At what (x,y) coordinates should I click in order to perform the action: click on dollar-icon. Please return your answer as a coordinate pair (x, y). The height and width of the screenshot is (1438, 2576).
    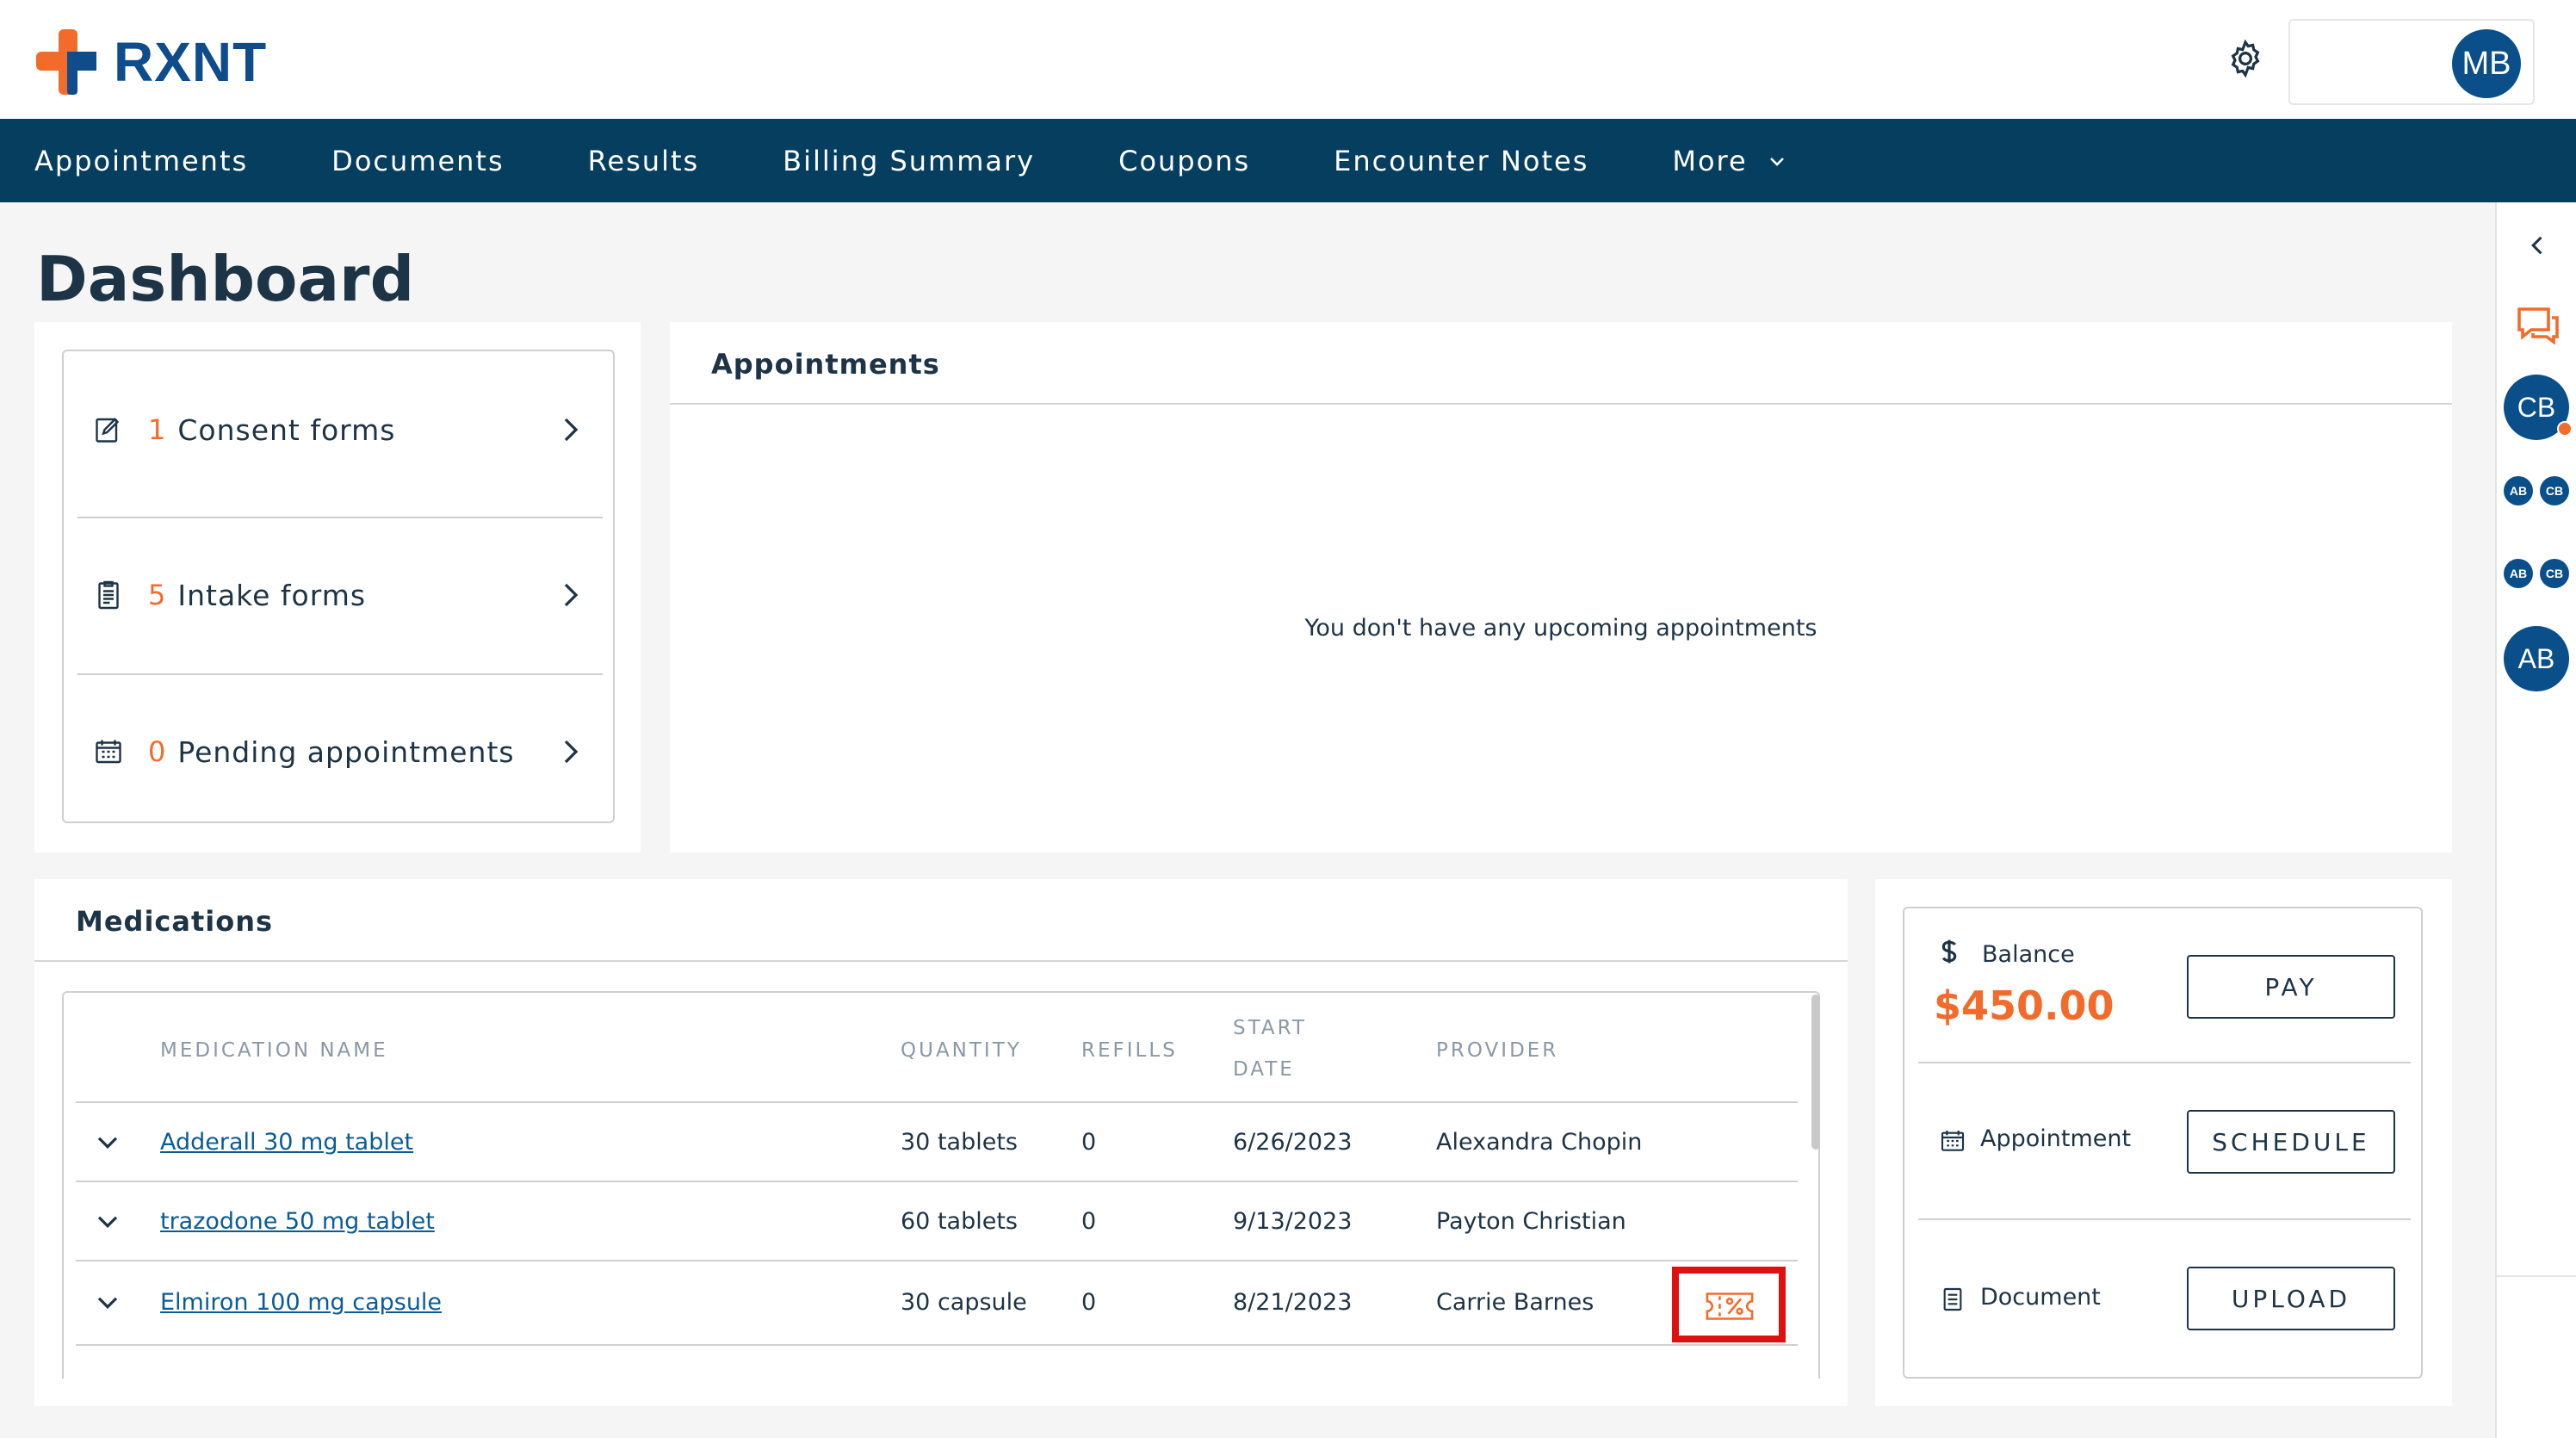
    Looking at the image, I should click on (1949, 952).